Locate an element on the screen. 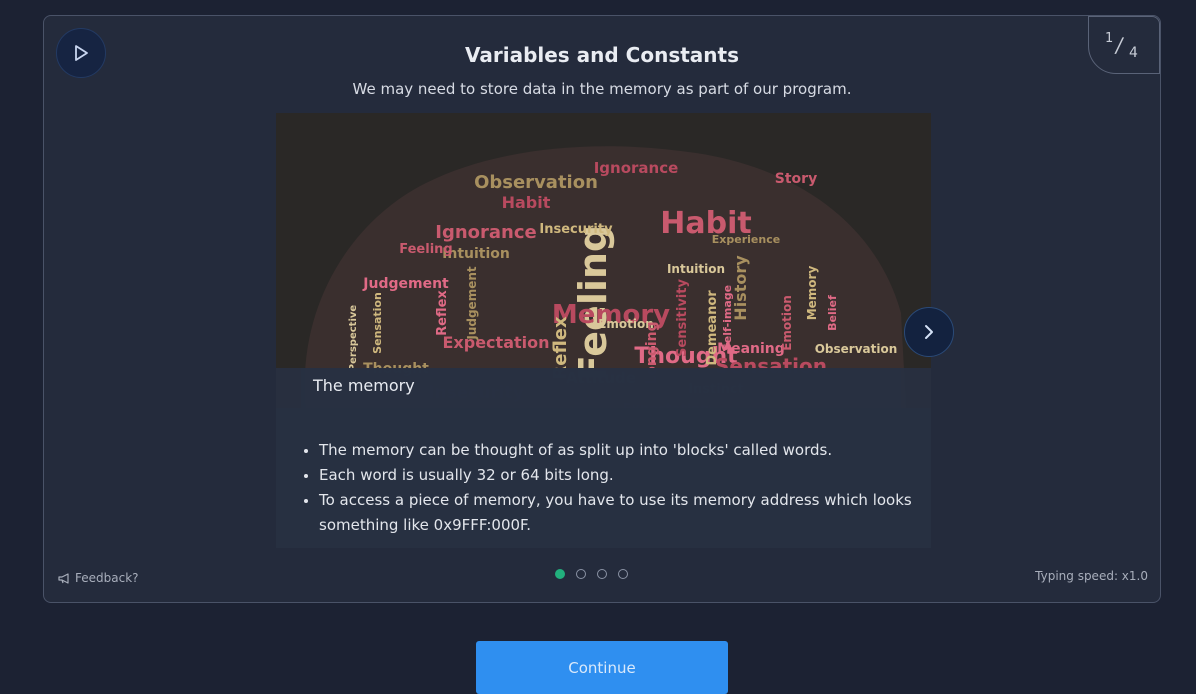 The height and width of the screenshot is (694, 1196). word-cloud-word: Feeling is located at coordinates (425, 249).